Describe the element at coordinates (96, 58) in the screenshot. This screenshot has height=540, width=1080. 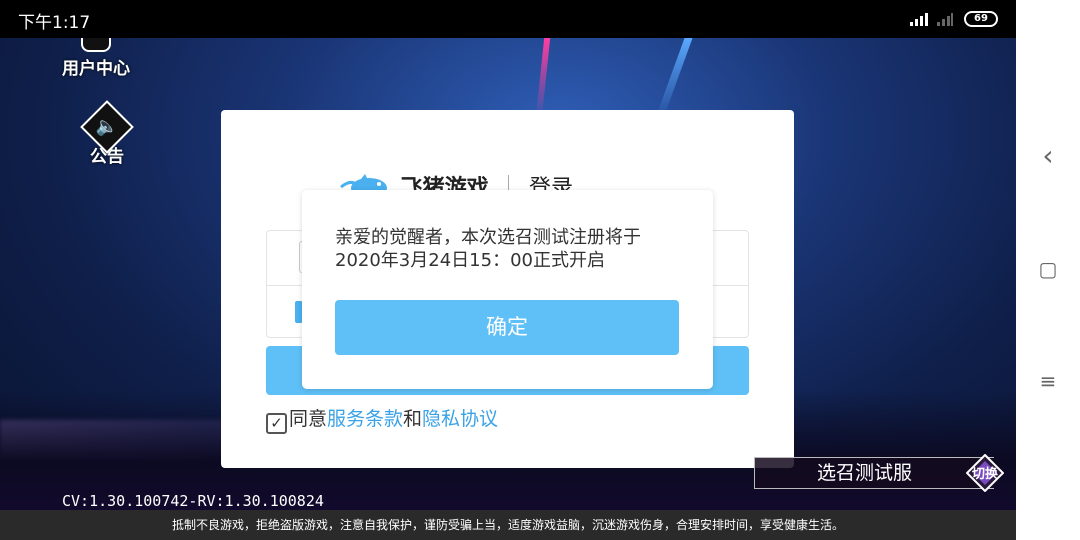
I see `user-center-button: 用户中心` at that location.